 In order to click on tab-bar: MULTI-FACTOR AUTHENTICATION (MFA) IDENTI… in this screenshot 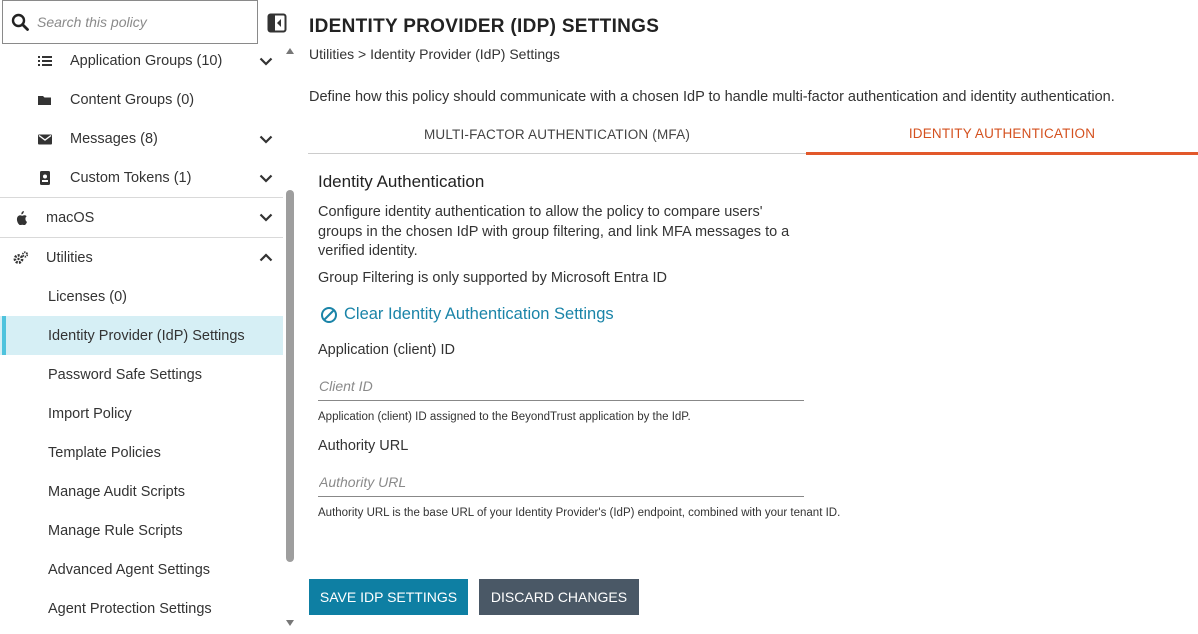, I will do `click(753, 134)`.